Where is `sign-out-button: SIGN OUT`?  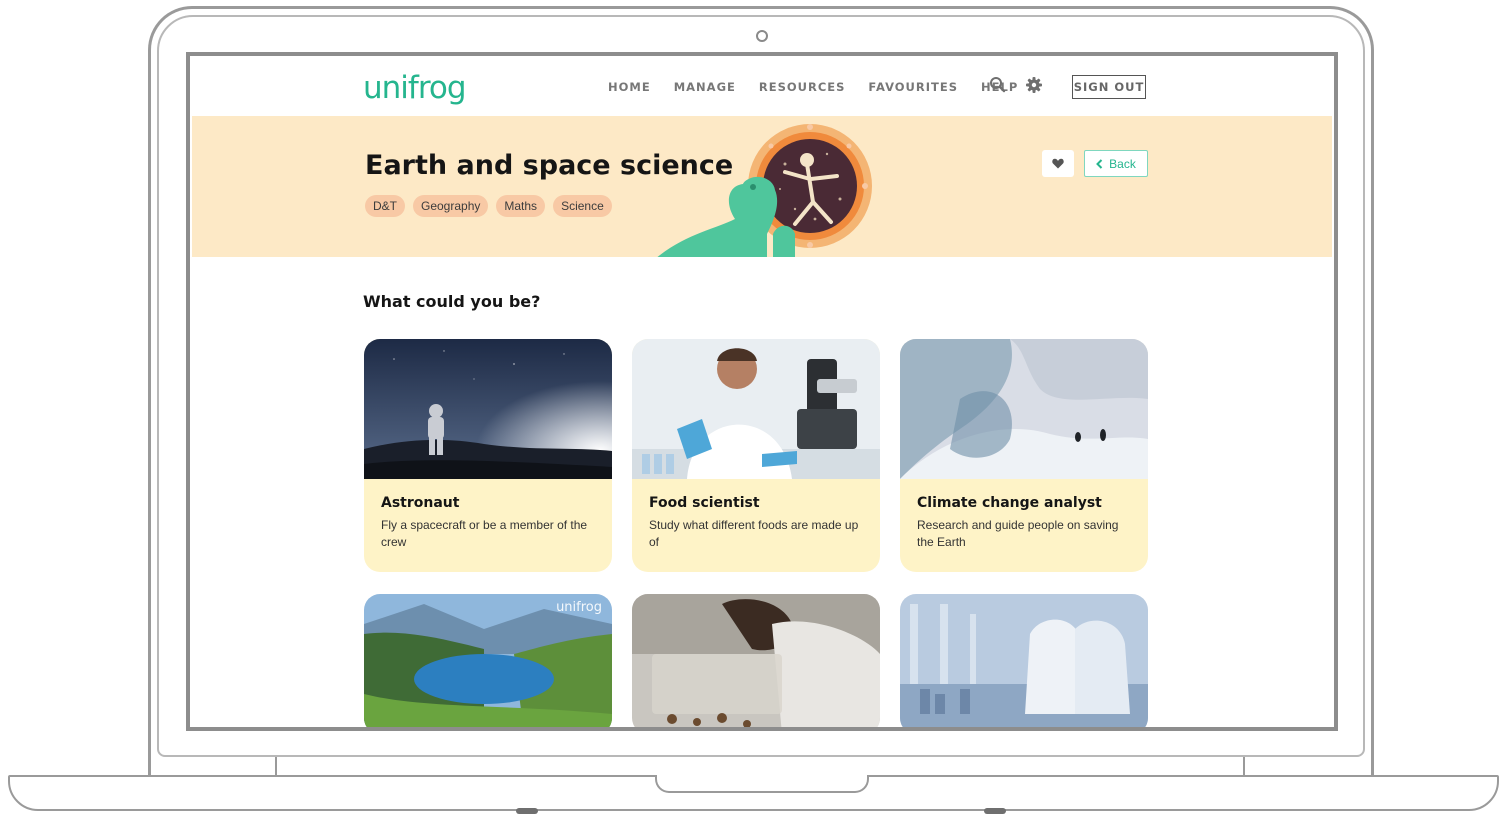
sign-out-button: SIGN OUT is located at coordinates (1109, 87).